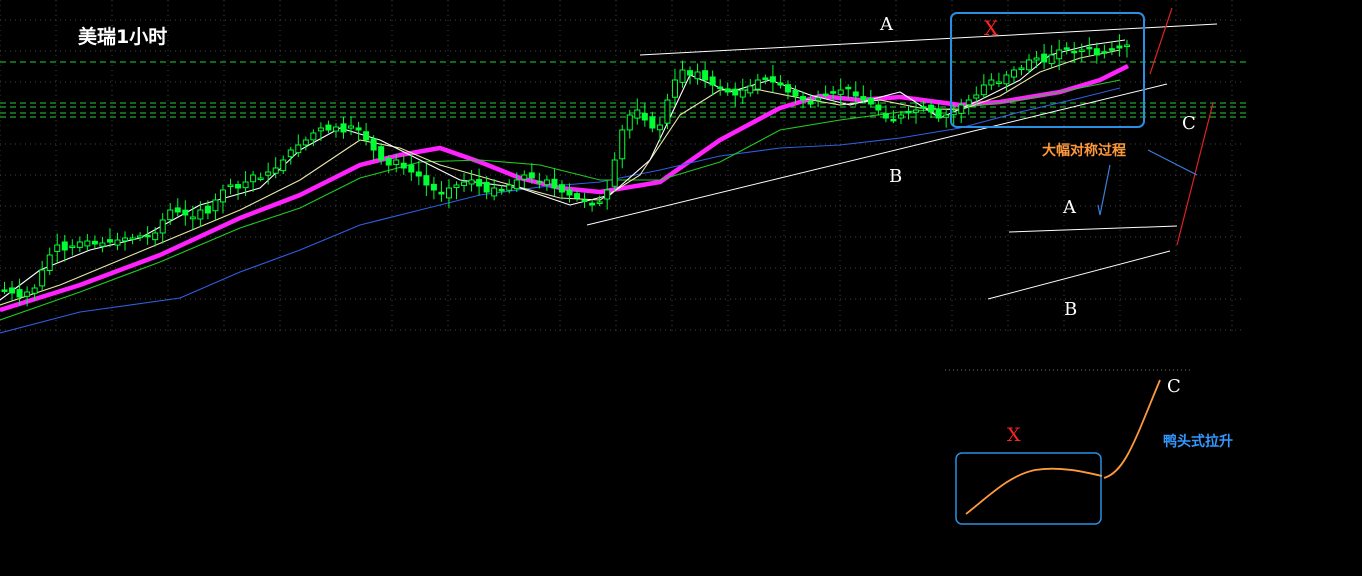  Describe the element at coordinates (1084, 150) in the screenshot. I see `label-symmetric-process: 大幅对称过程` at that location.